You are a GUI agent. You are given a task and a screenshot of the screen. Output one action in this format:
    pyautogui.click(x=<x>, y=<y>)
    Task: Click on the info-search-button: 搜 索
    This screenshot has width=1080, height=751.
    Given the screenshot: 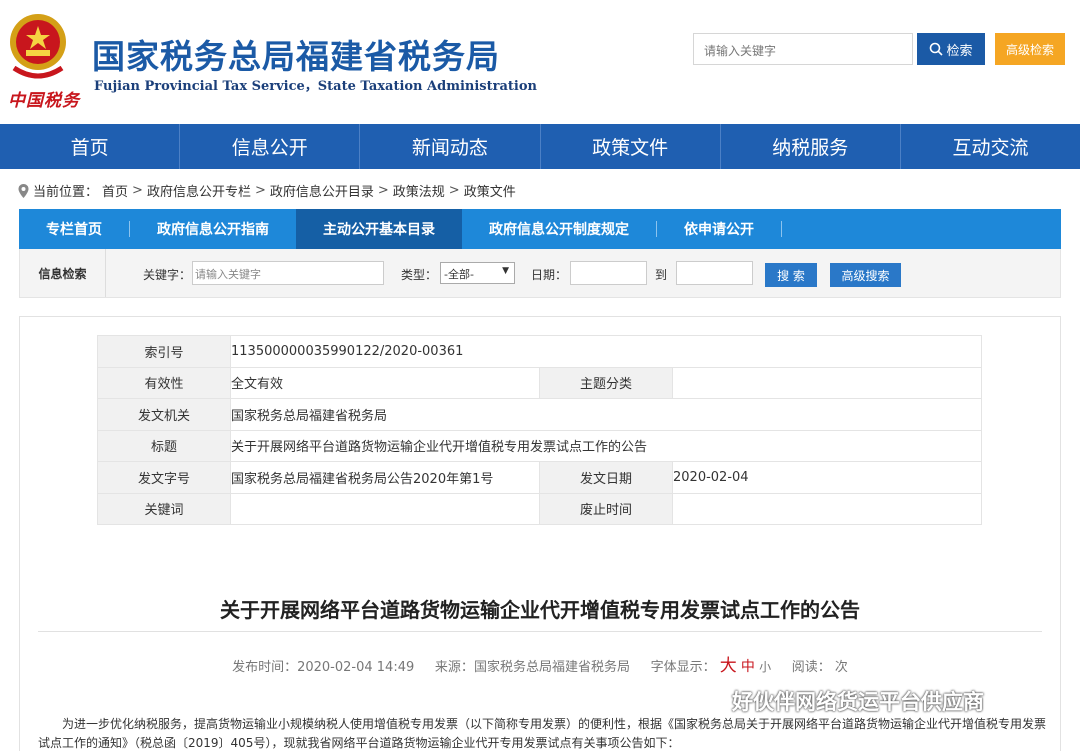 What is the action you would take?
    pyautogui.click(x=791, y=275)
    